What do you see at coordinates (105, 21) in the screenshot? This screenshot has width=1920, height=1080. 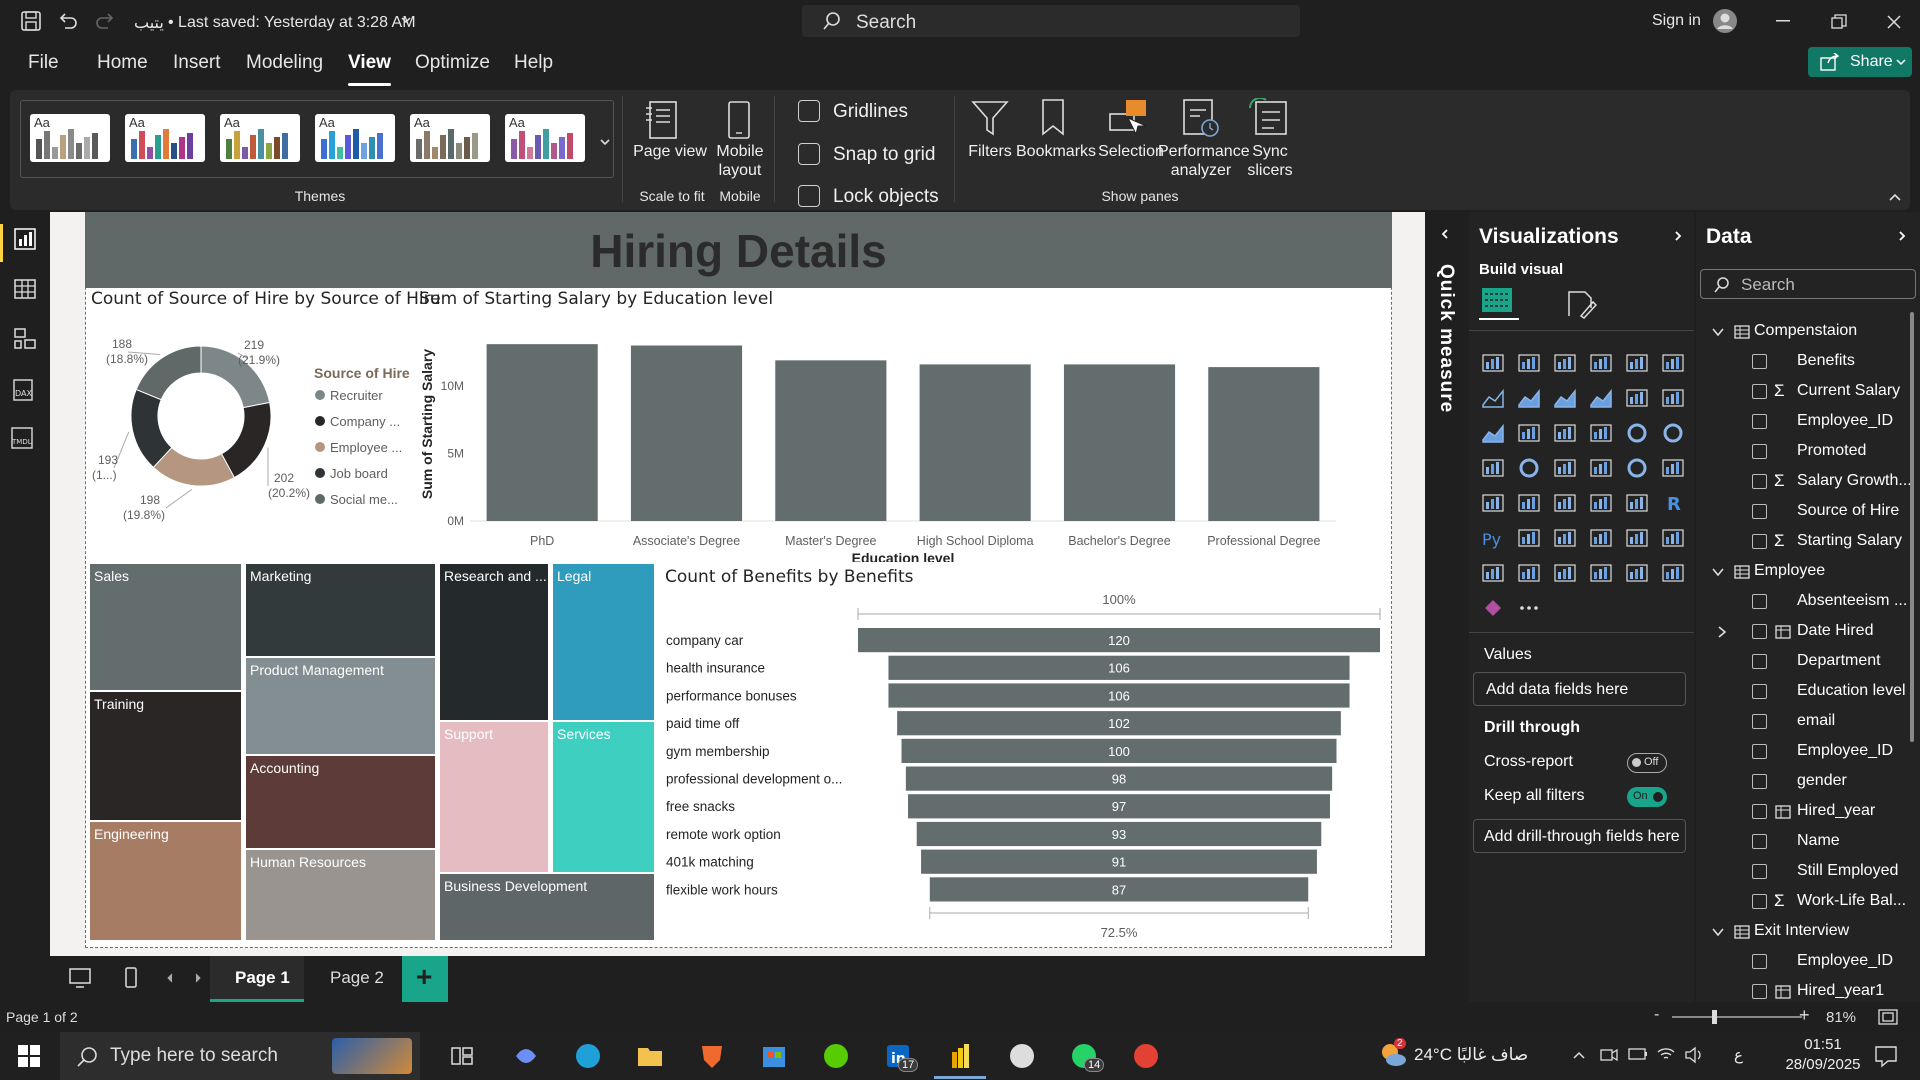 I see `redo-icon` at bounding box center [105, 21].